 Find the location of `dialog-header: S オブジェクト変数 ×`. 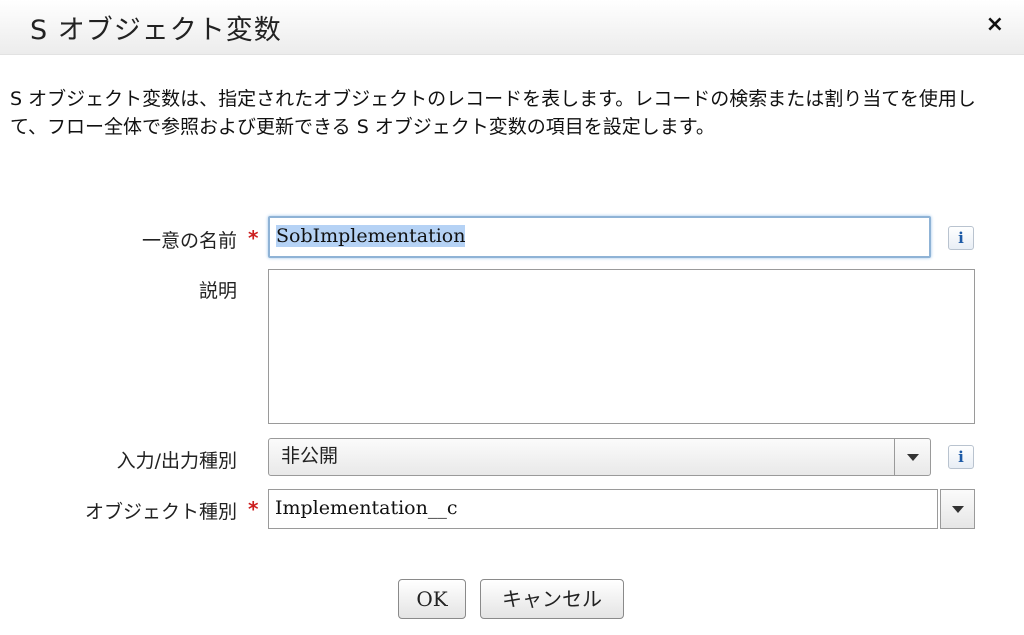

dialog-header: S オブジェクト変数 × is located at coordinates (512, 27).